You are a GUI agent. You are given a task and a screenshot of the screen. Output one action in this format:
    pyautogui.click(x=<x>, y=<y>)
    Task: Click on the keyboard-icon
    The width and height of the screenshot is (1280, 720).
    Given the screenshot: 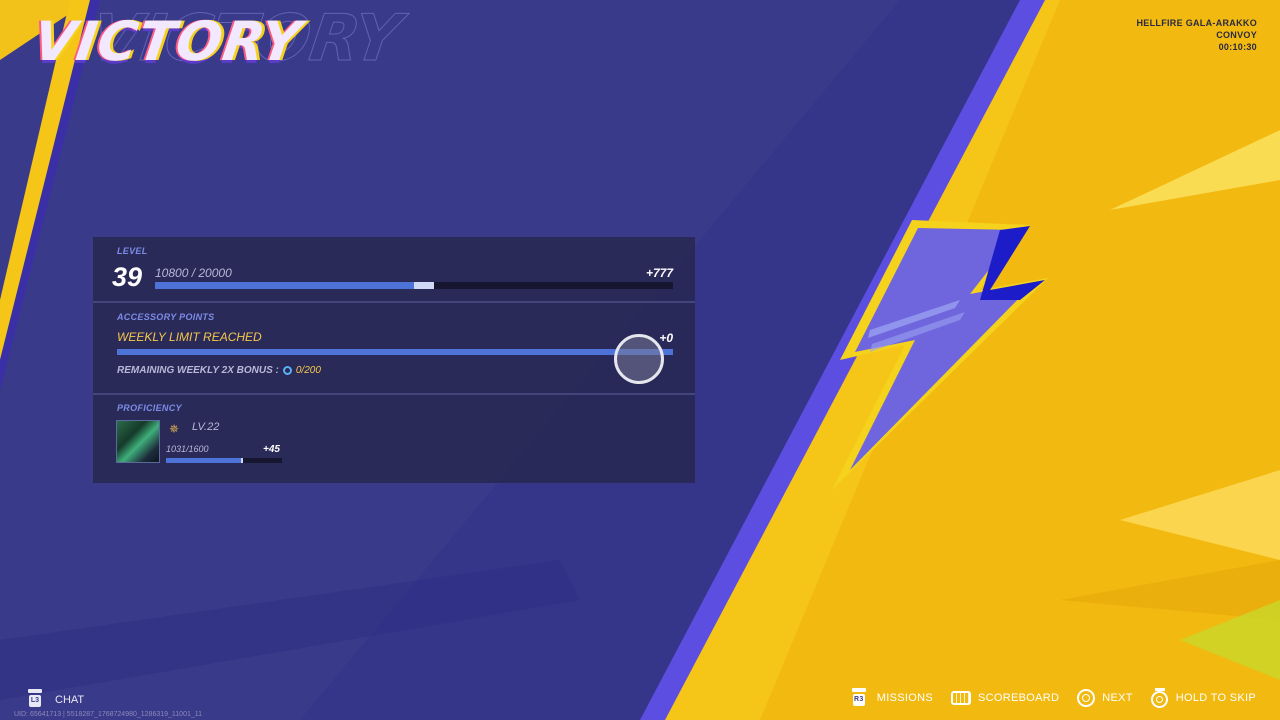 What is the action you would take?
    pyautogui.click(x=960, y=698)
    